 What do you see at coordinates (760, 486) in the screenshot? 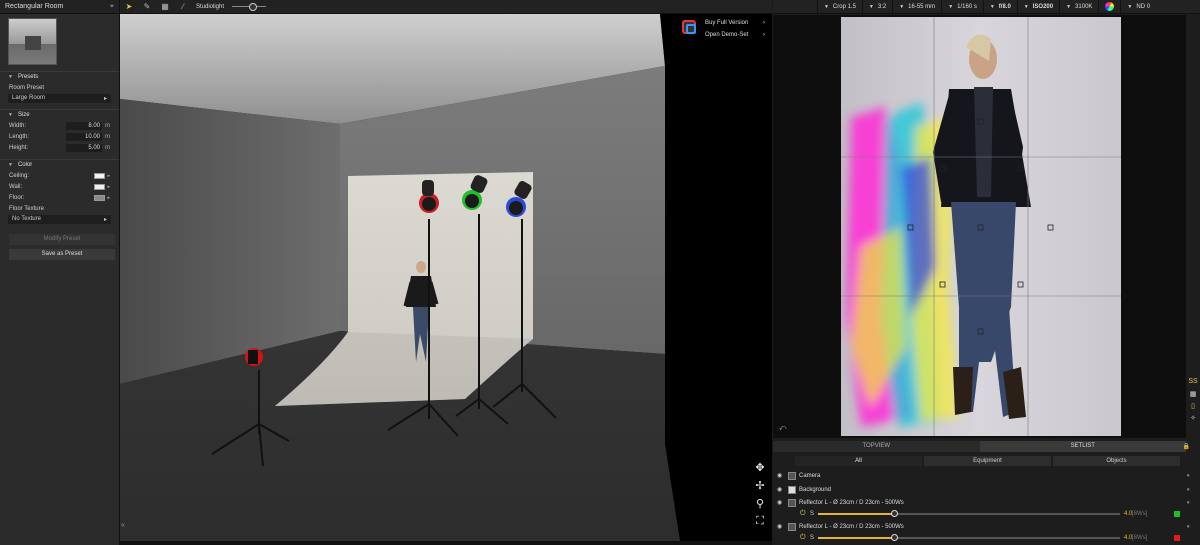
I see `pan-icon: ✢` at bounding box center [760, 486].